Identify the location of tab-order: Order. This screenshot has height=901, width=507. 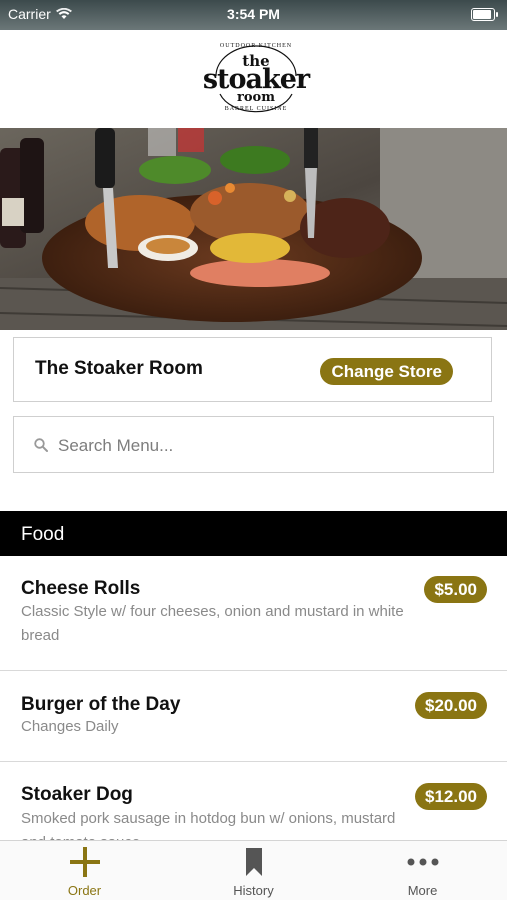
(84, 871).